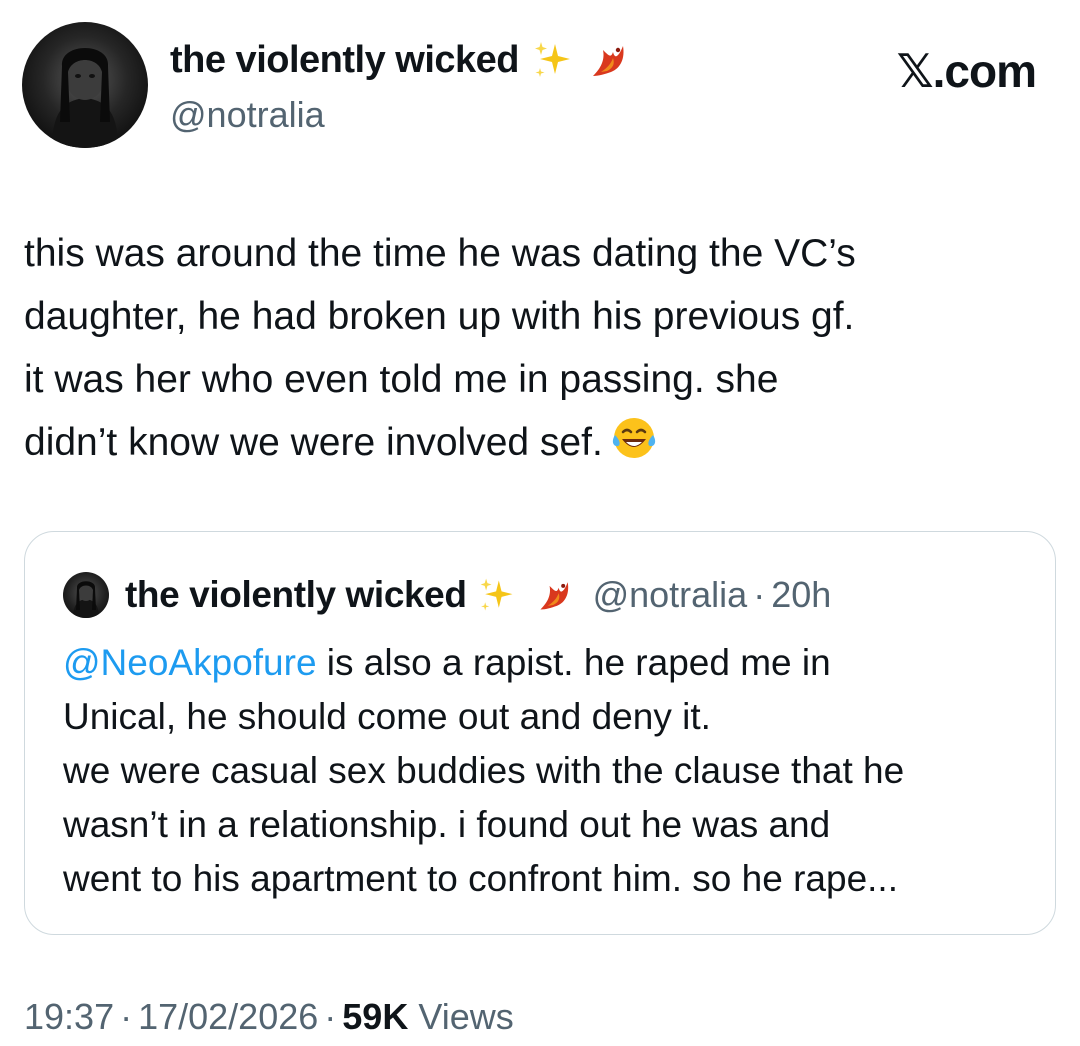  What do you see at coordinates (387, 716) in the screenshot?
I see `quoted-line: Unical, he should come out and deny it.` at bounding box center [387, 716].